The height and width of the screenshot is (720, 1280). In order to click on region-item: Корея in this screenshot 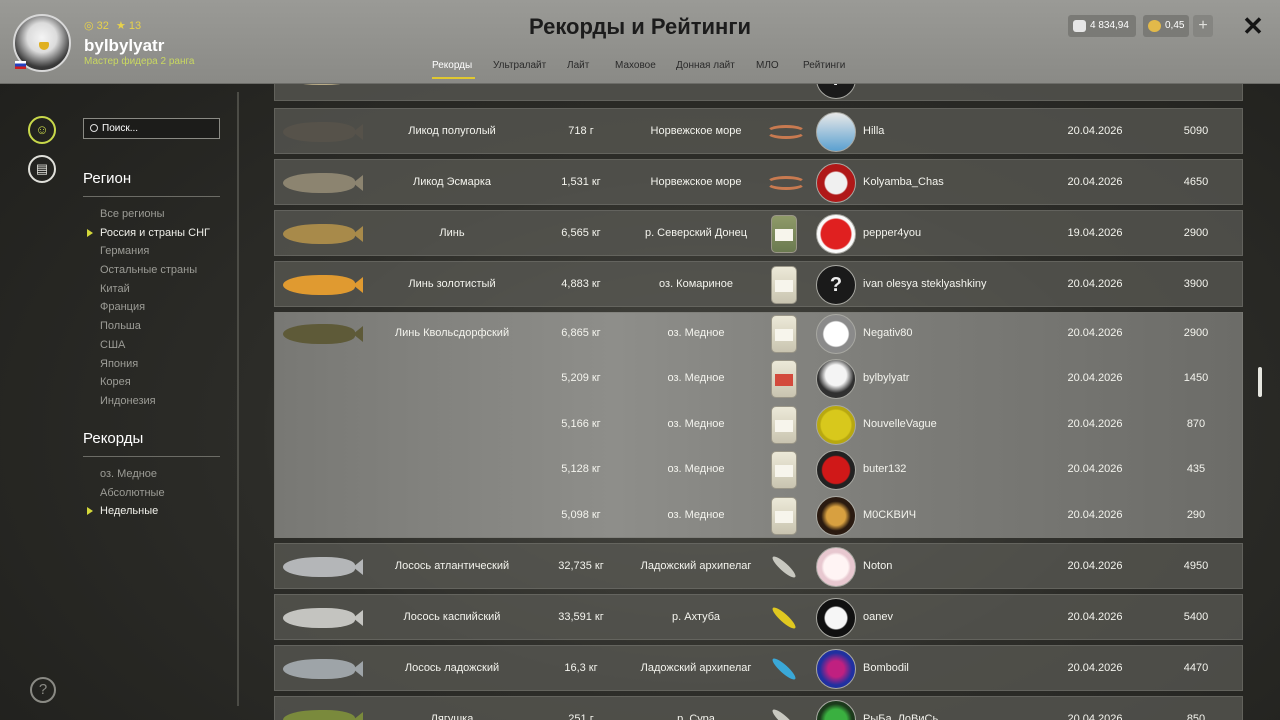, I will do `click(155, 382)`.